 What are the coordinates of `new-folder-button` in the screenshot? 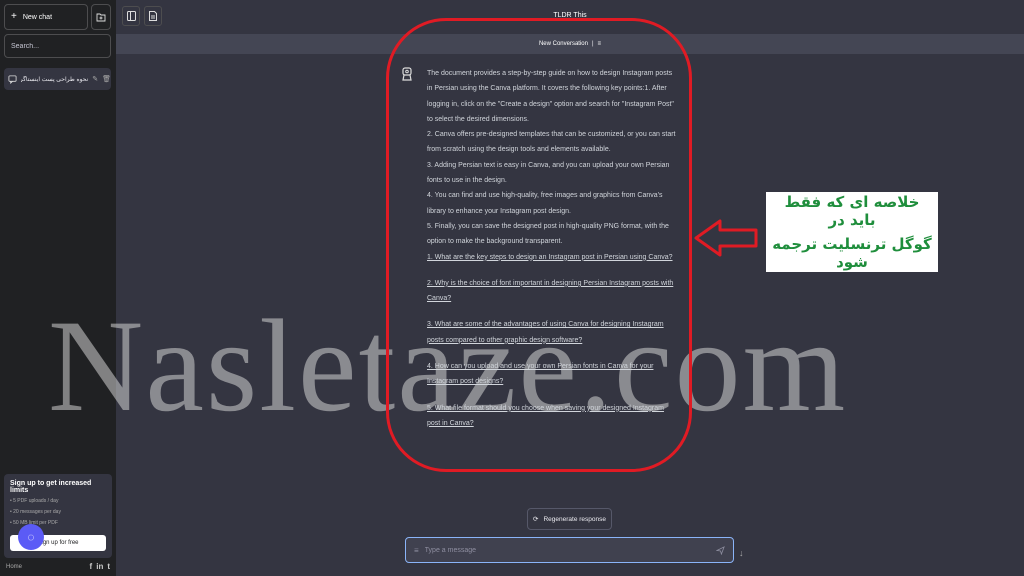 It's located at (101, 17).